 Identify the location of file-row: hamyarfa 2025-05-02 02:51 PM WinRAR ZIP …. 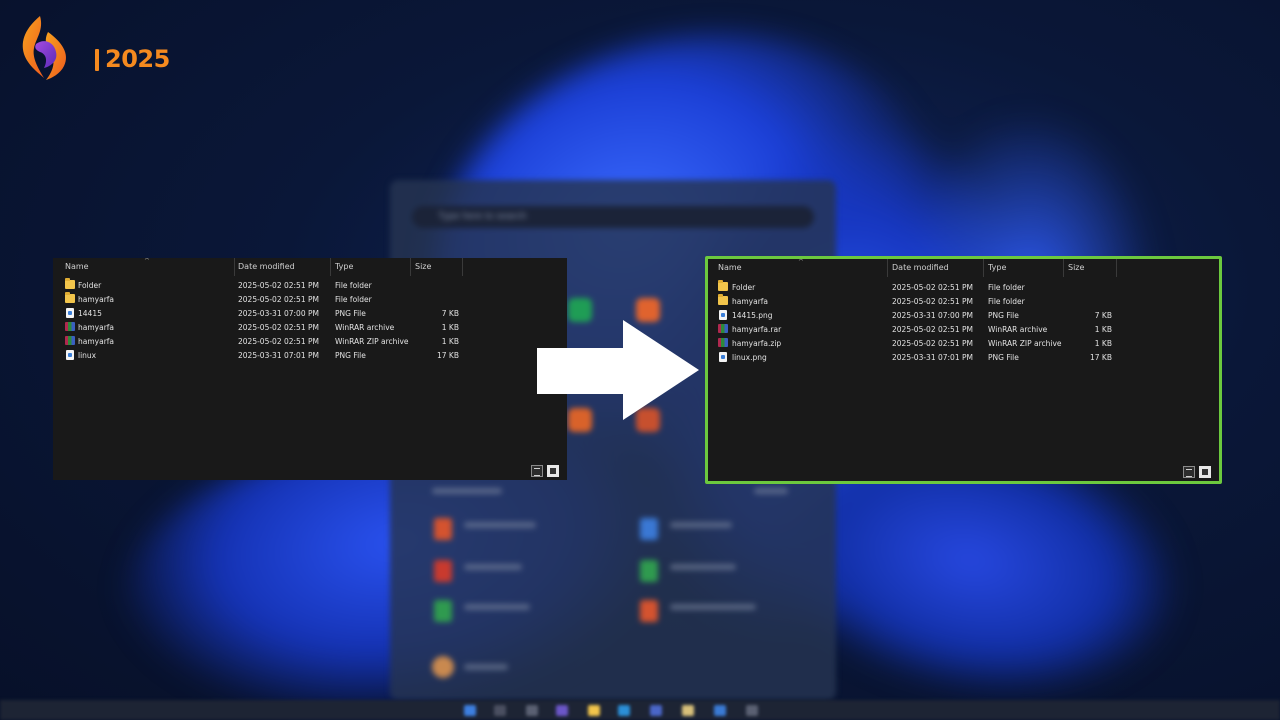
(310, 341).